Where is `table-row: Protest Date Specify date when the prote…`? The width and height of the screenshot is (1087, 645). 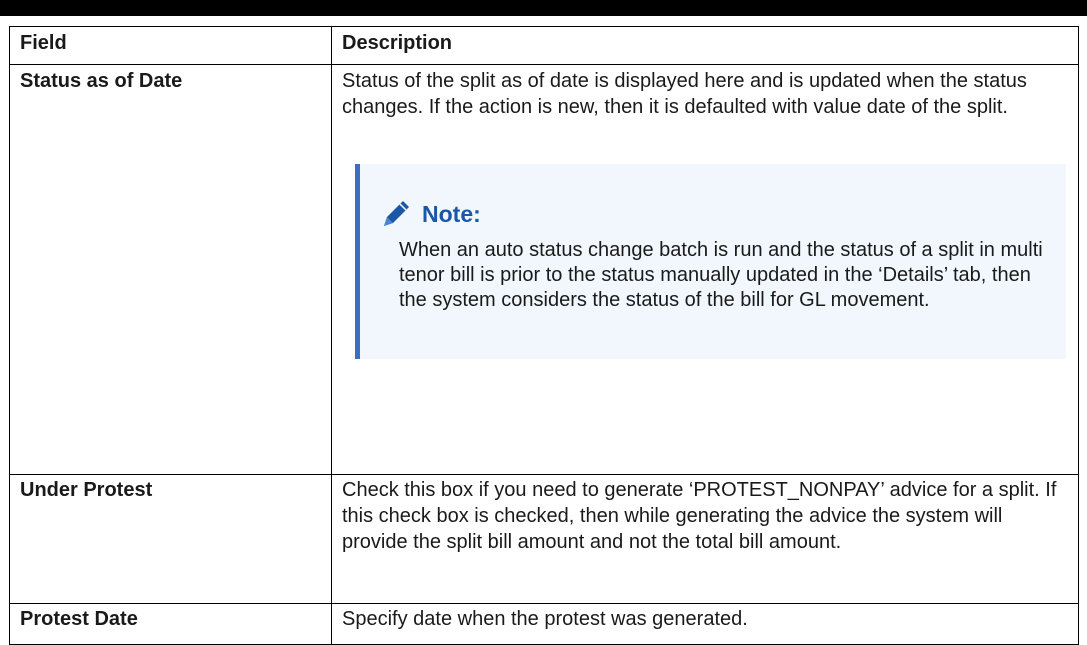 table-row: Protest Date Specify date when the prote… is located at coordinates (544, 624).